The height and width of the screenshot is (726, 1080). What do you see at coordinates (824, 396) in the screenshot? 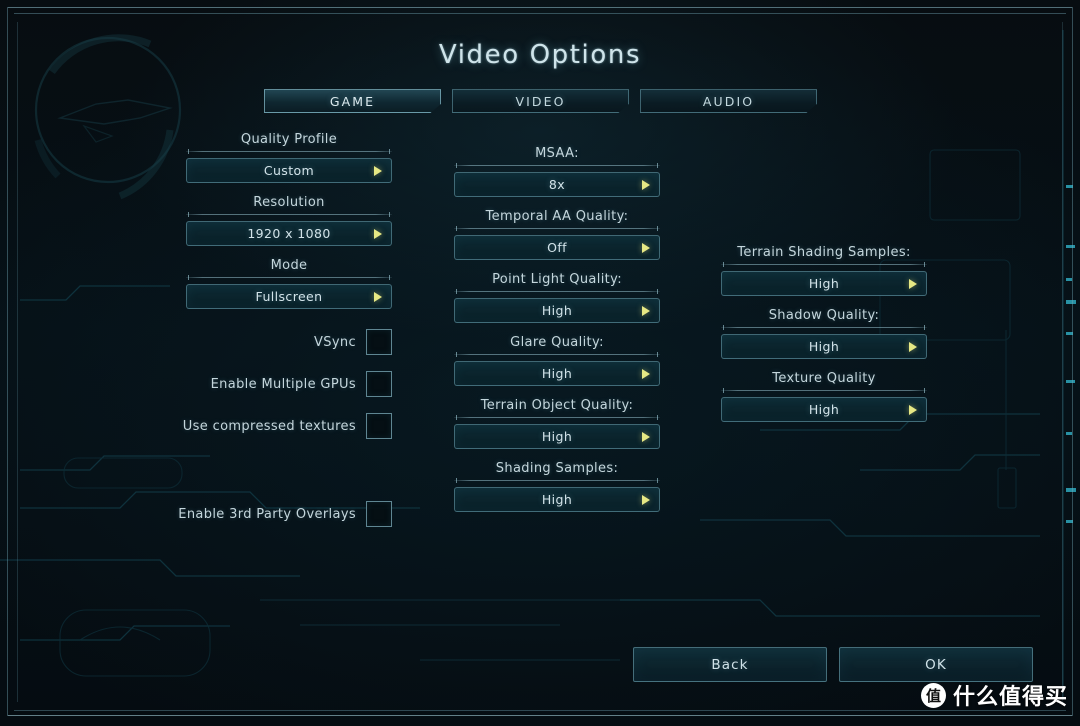
I see `setting-texture-quality: Texture Quality High` at bounding box center [824, 396].